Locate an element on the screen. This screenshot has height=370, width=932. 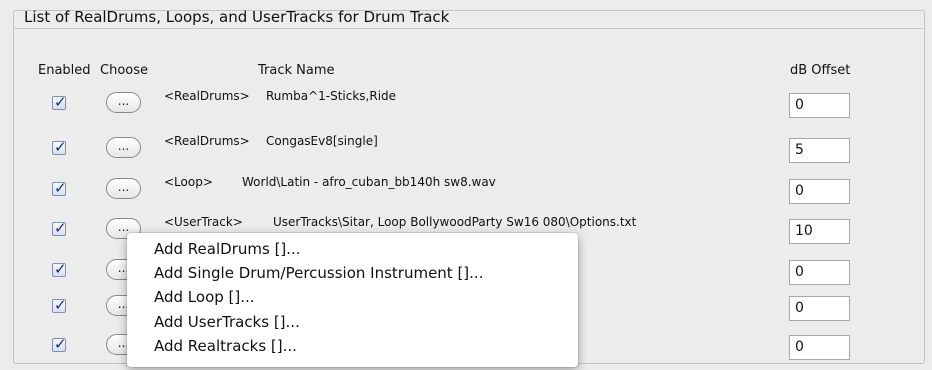
track-type: <UserTrack> is located at coordinates (203, 222).